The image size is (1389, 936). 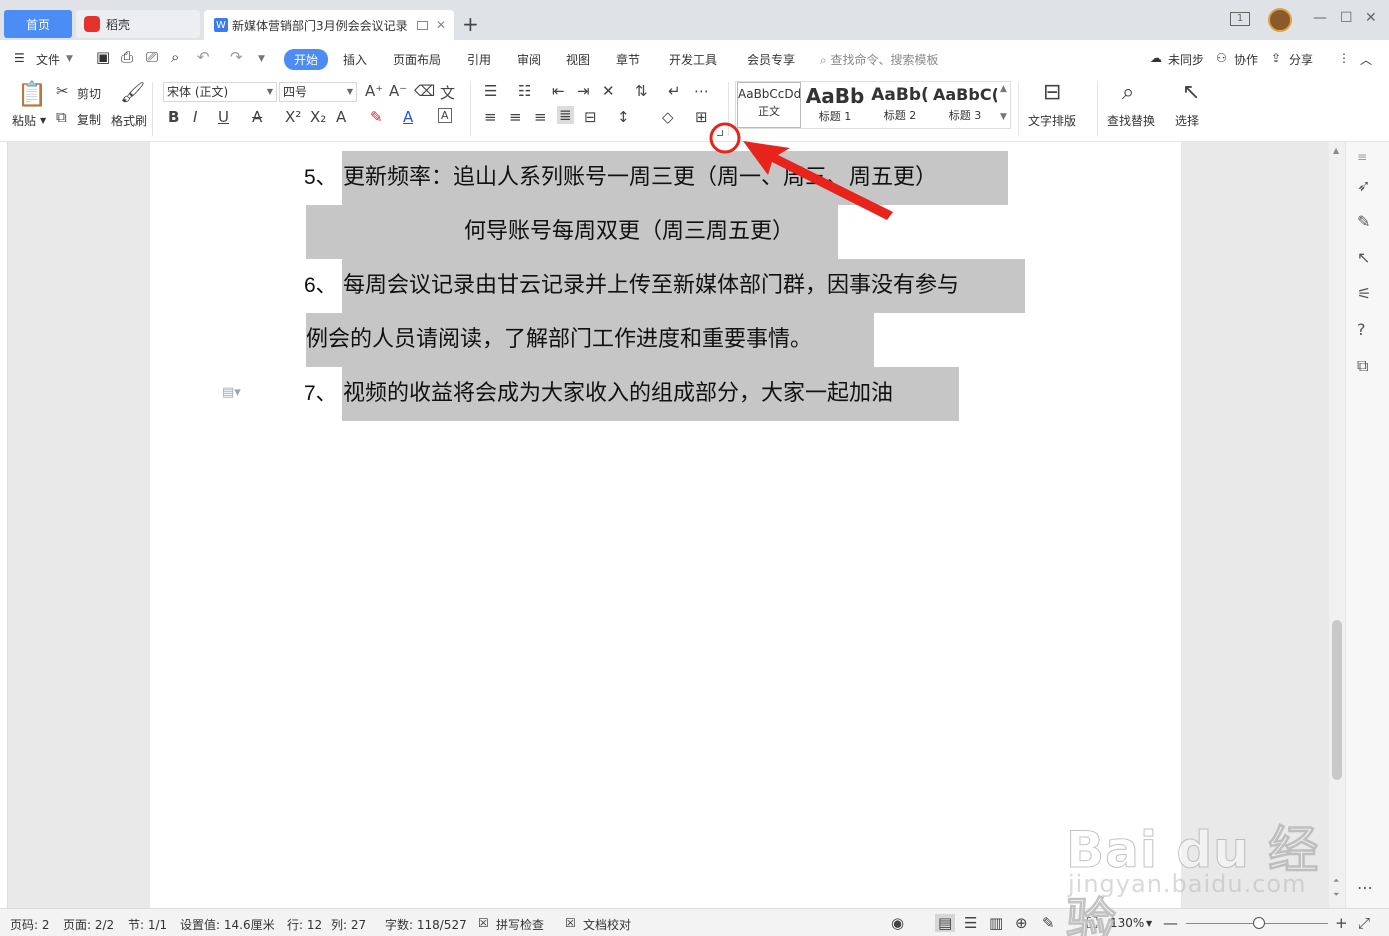 I want to click on fullscreen-icon: ⤢, so click(x=1364, y=923).